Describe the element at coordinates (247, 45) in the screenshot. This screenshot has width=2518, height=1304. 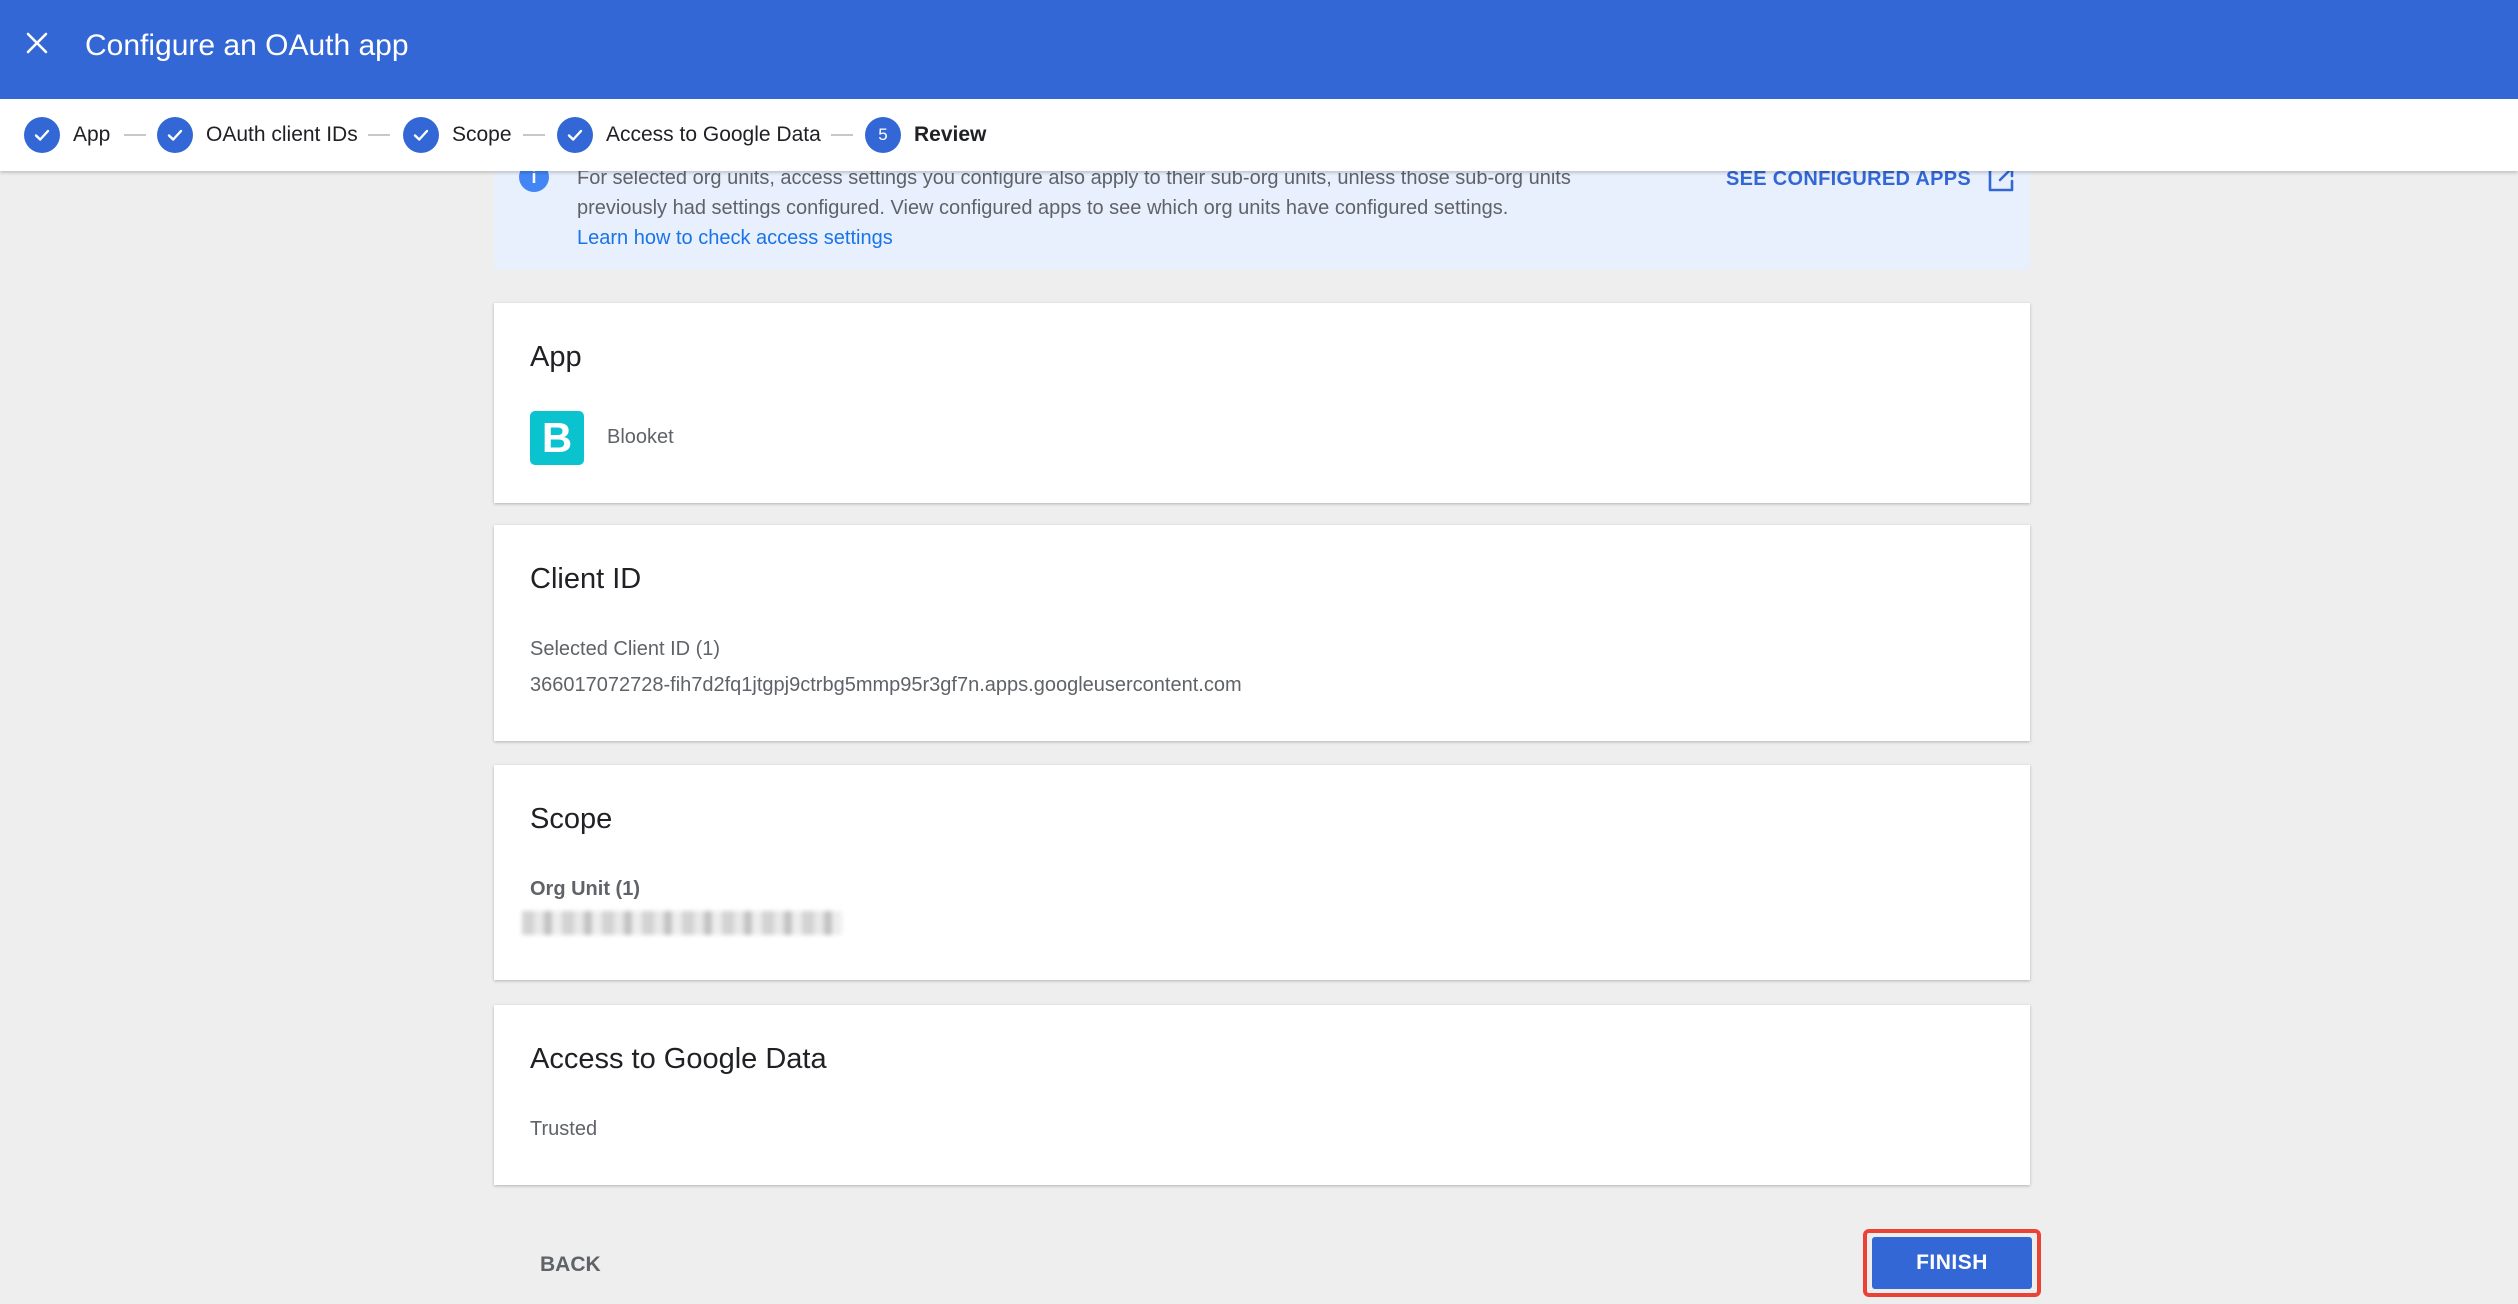
I see `page-title: Configure an OAuth app` at that location.